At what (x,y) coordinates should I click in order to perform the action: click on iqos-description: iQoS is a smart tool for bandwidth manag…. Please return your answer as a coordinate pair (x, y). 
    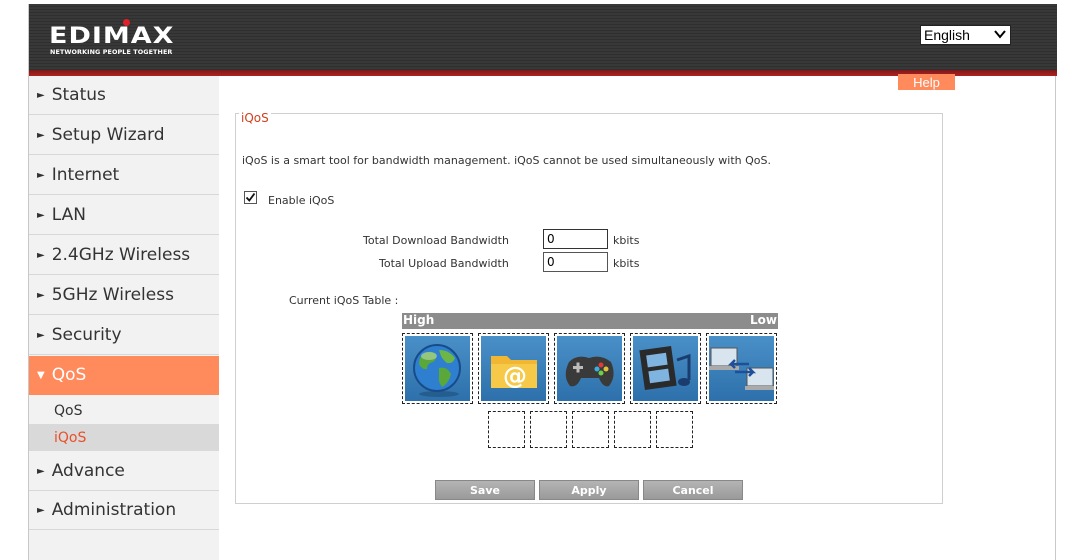
    Looking at the image, I should click on (506, 160).